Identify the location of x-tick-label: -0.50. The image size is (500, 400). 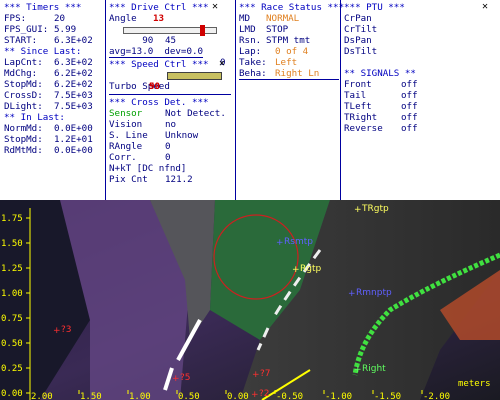
(289, 396).